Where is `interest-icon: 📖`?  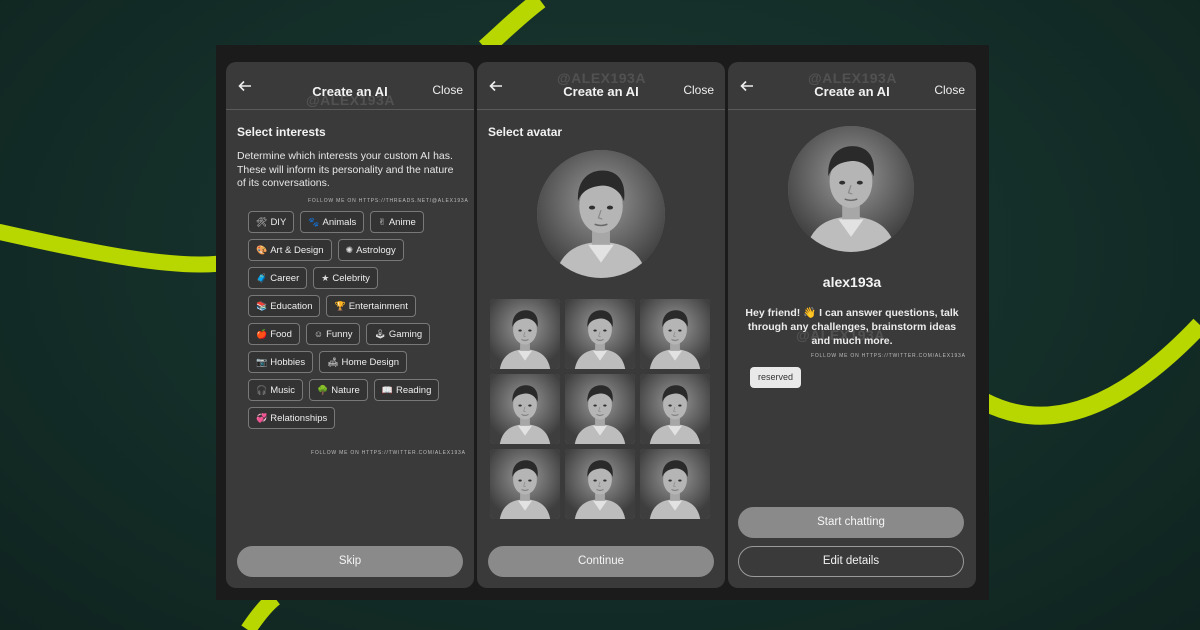 interest-icon: 📖 is located at coordinates (387, 389).